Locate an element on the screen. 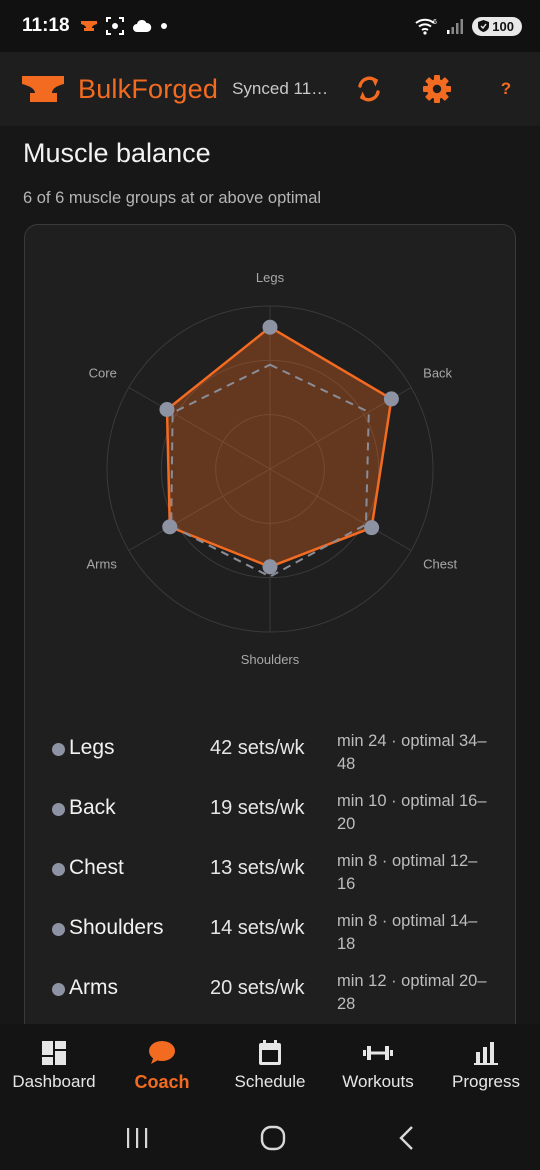 The height and width of the screenshot is (1170, 540). muscle-target: min 8 · optimal 14–18 is located at coordinates (407, 932).